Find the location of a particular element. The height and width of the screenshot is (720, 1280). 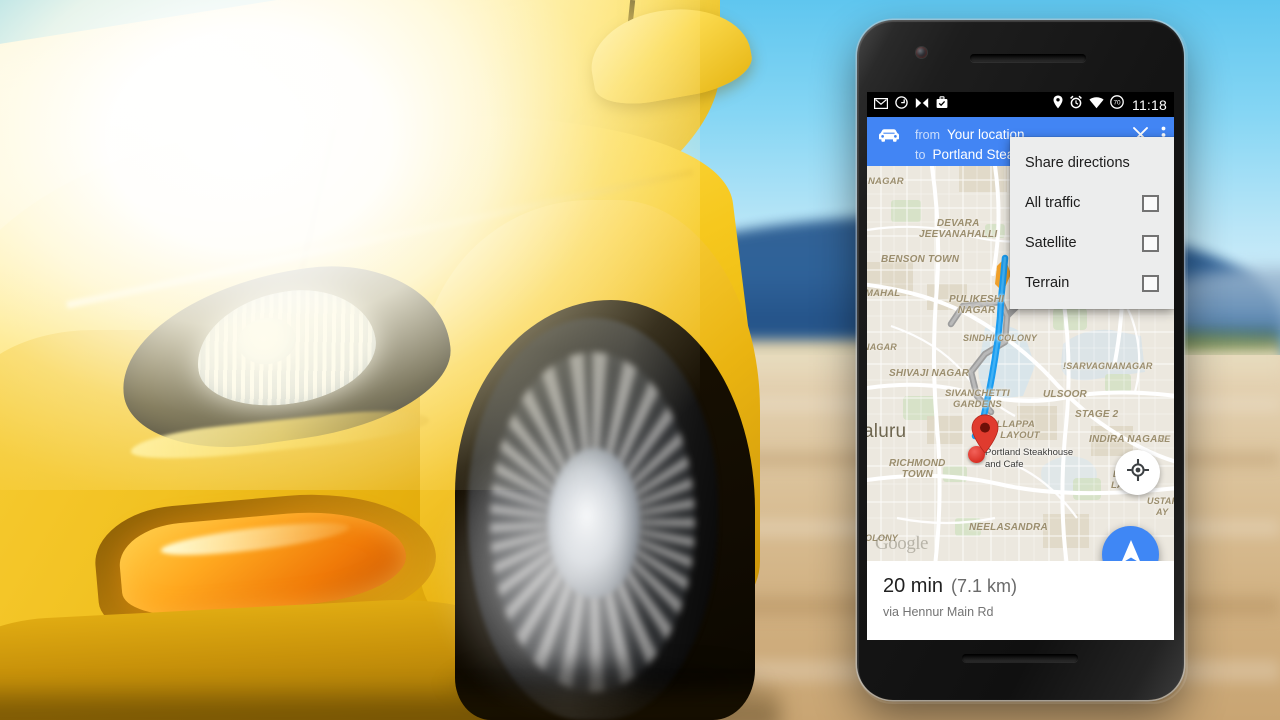

trip-duration: 20 min is located at coordinates (913, 586).